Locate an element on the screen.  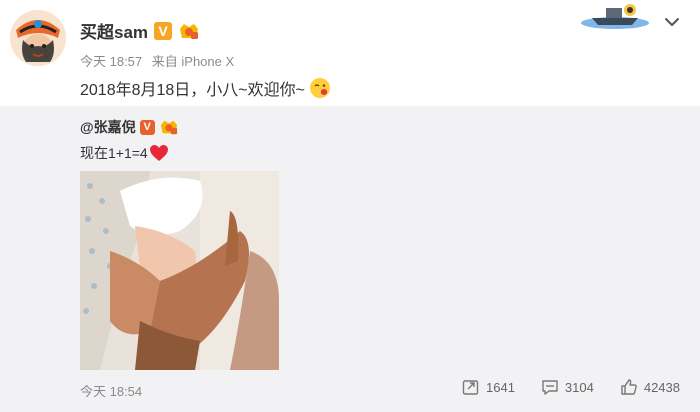
comment-count: 3104 is located at coordinates (579, 387).